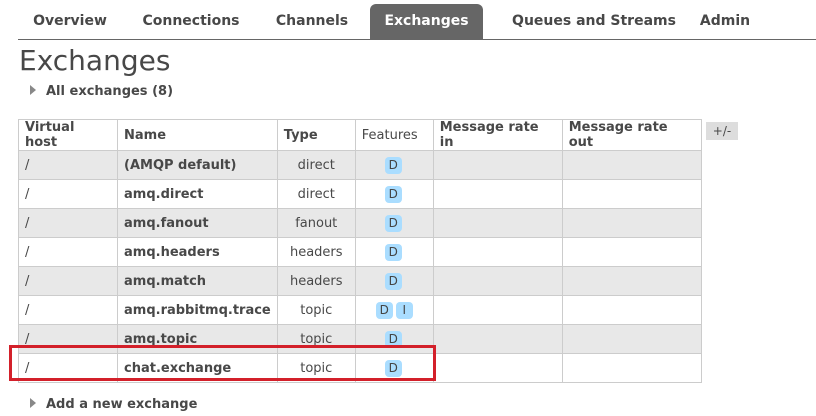 This screenshot has height=416, width=816. What do you see at coordinates (722, 131) in the screenshot?
I see `column-toggle-button: +/-` at bounding box center [722, 131].